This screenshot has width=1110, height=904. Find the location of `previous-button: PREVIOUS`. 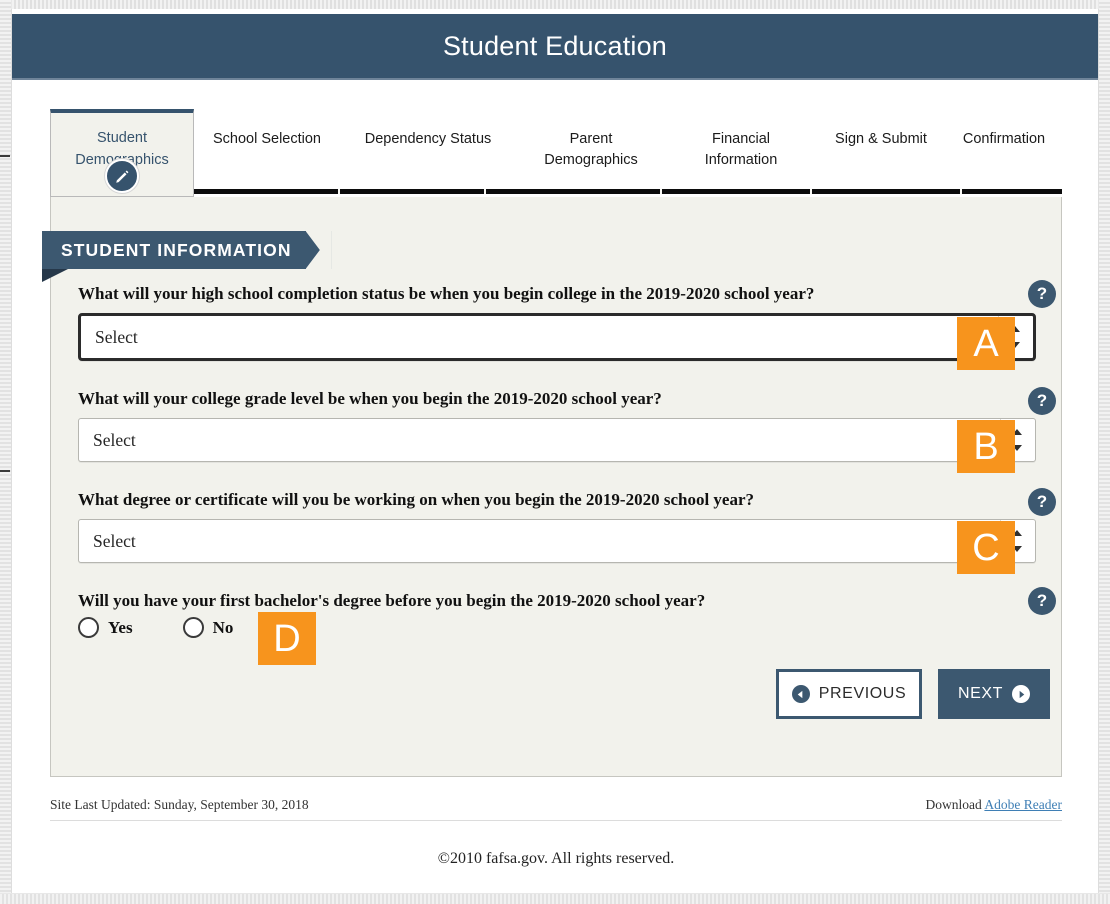

previous-button: PREVIOUS is located at coordinates (849, 694).